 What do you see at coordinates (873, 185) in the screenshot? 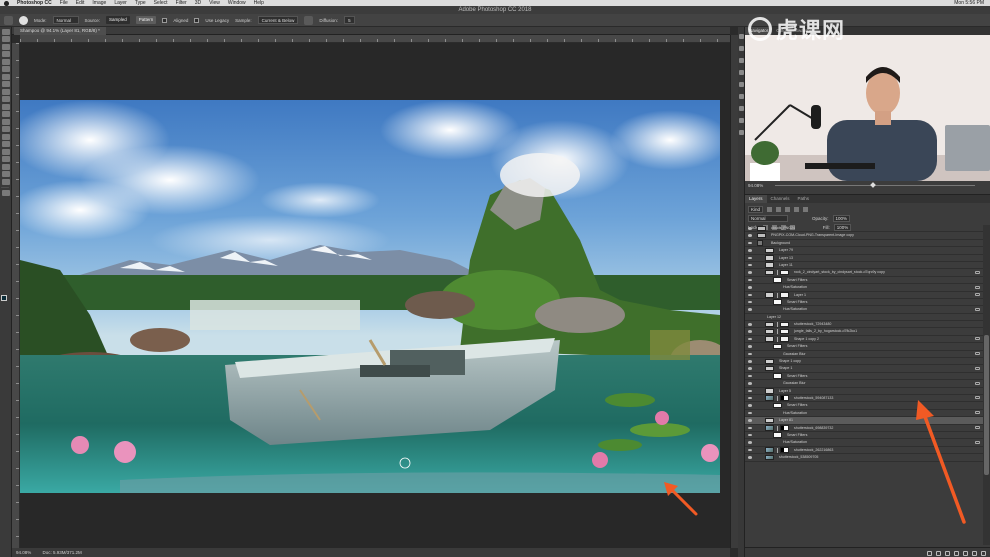
I see `navigator-zoom-knob` at bounding box center [873, 185].